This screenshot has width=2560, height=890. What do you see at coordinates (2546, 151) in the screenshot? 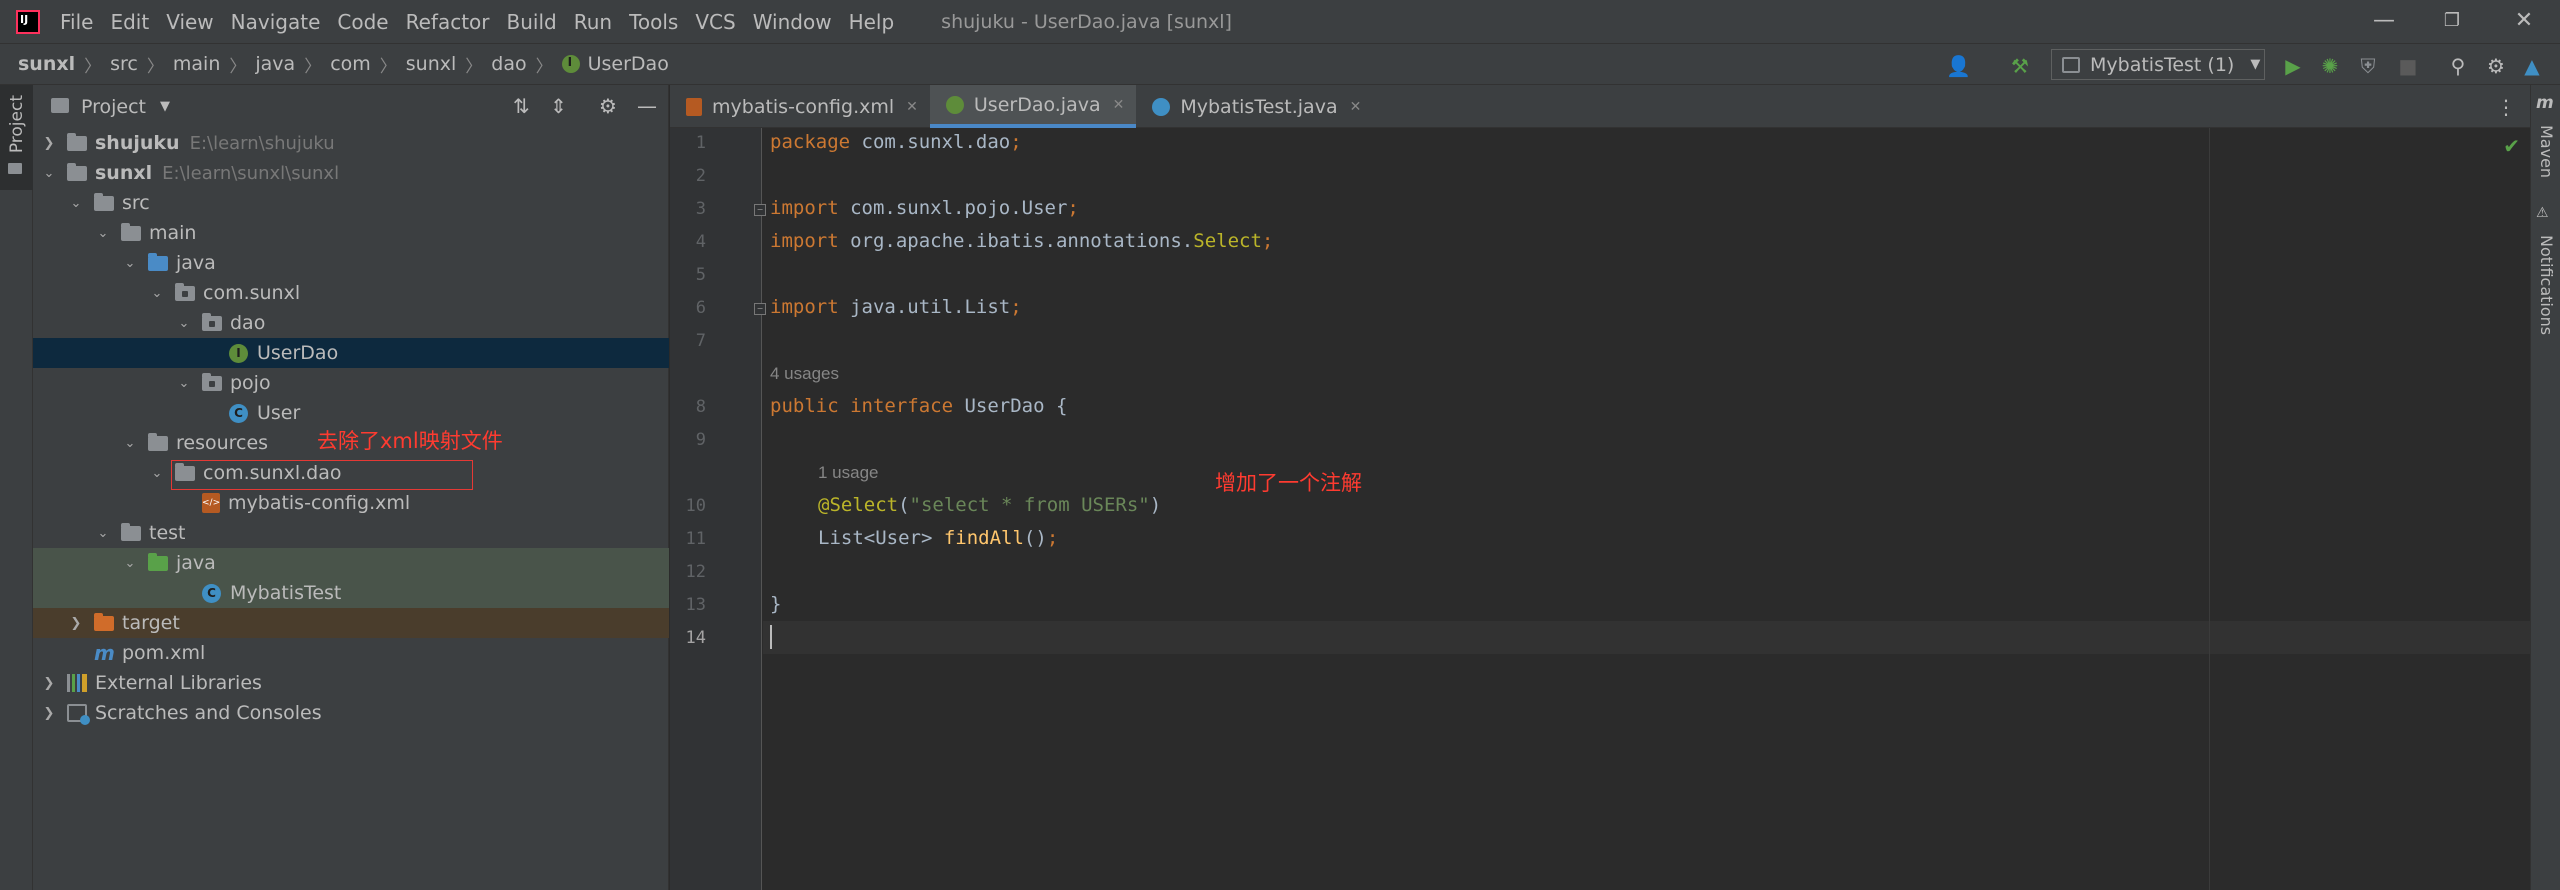
I see `maven-tool-label: Maven` at bounding box center [2546, 151].